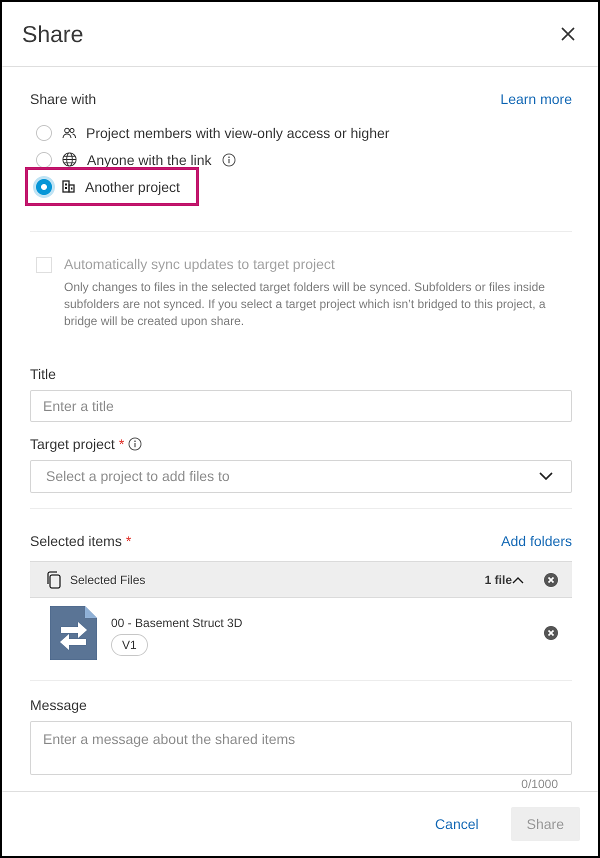 Image resolution: width=600 pixels, height=858 pixels. I want to click on option-label: Project members with view-only access or higher, so click(238, 132).